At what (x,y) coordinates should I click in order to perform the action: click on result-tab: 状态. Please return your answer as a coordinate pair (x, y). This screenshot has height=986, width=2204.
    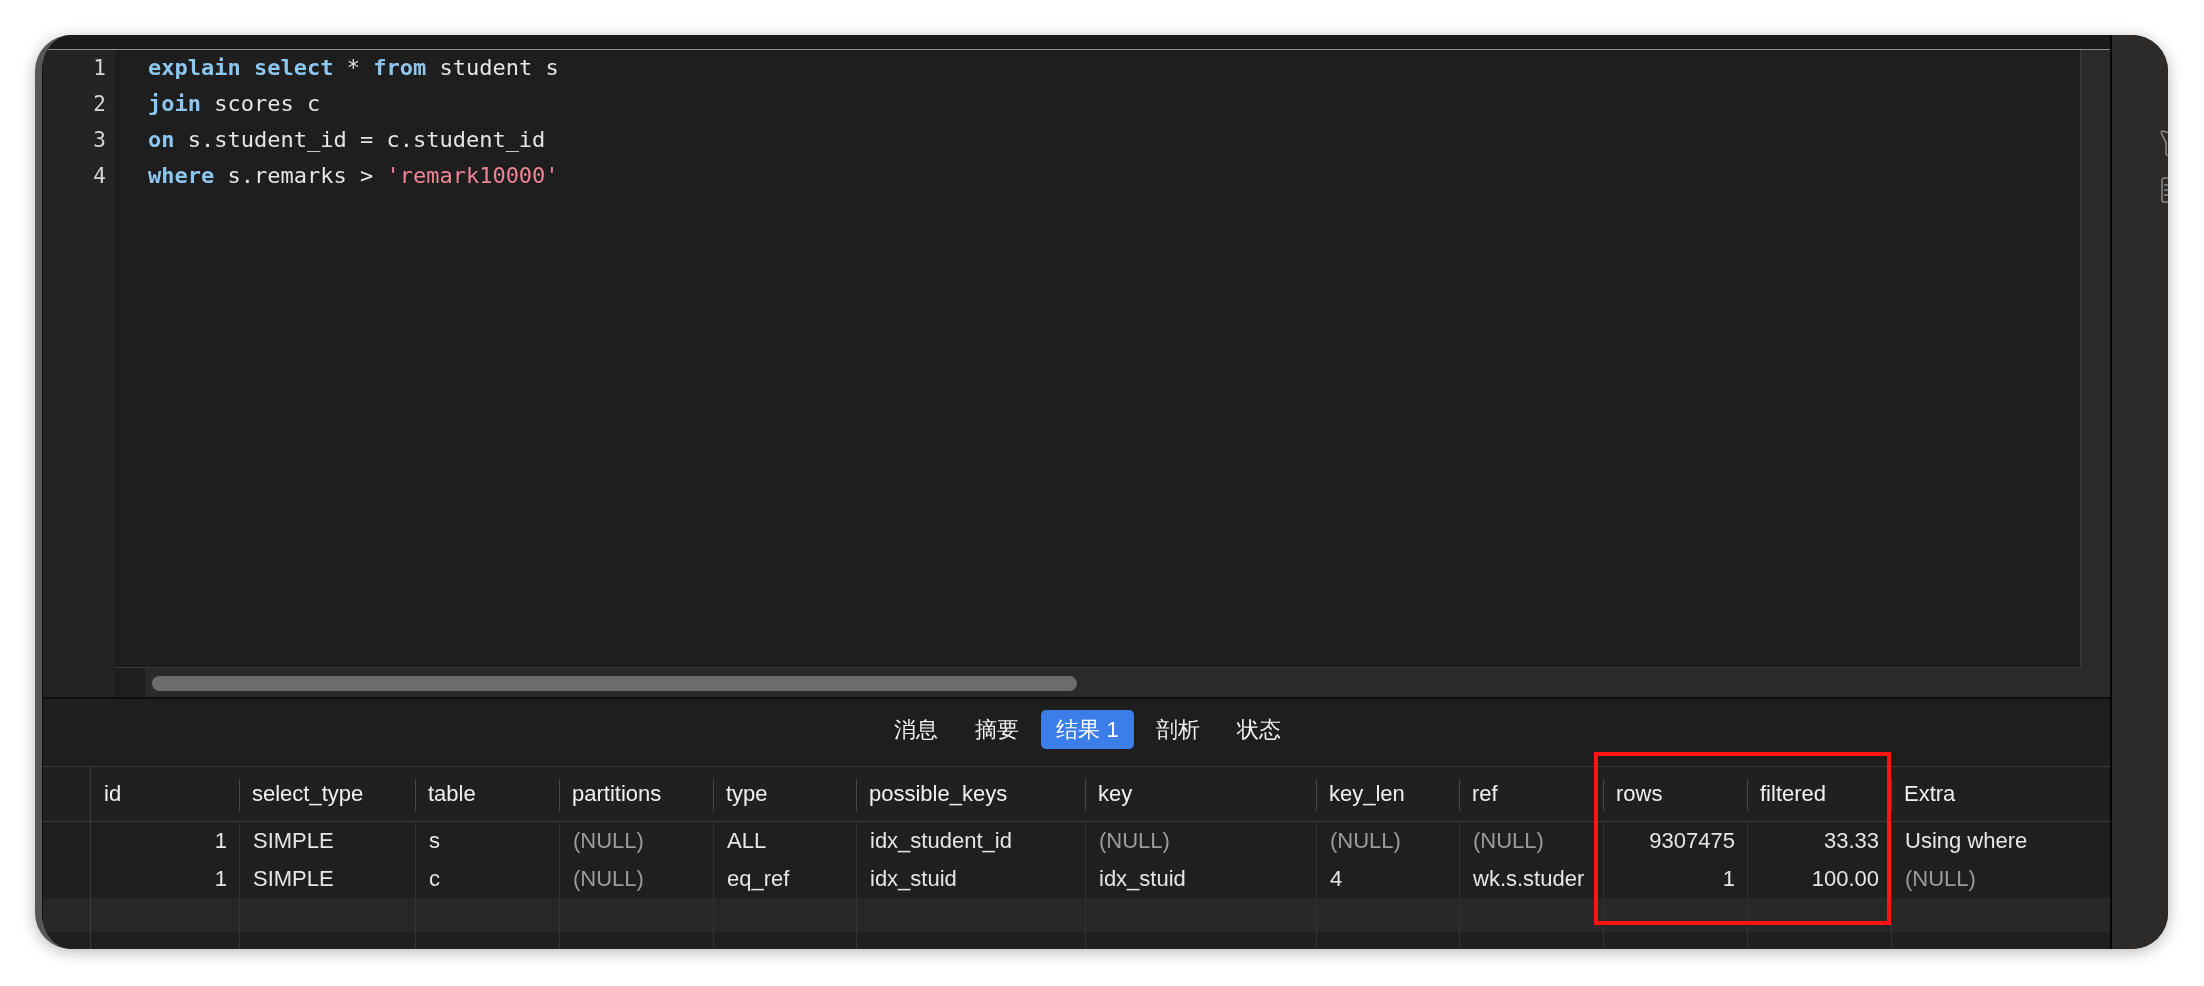
    Looking at the image, I should click on (1258, 729).